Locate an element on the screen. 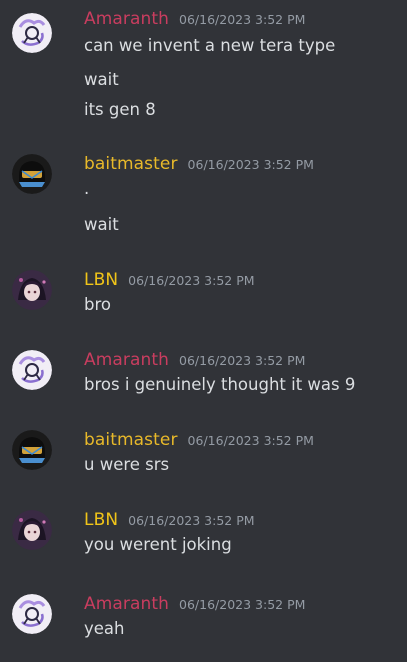 The image size is (407, 662). message-text: bro is located at coordinates (97, 304).